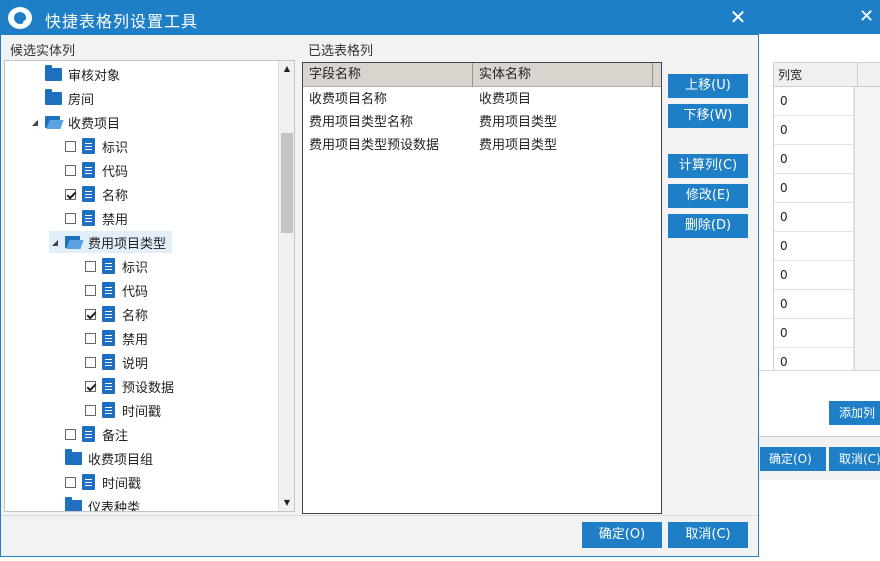  I want to click on tree-item-label: 收费项目组, so click(121, 460).